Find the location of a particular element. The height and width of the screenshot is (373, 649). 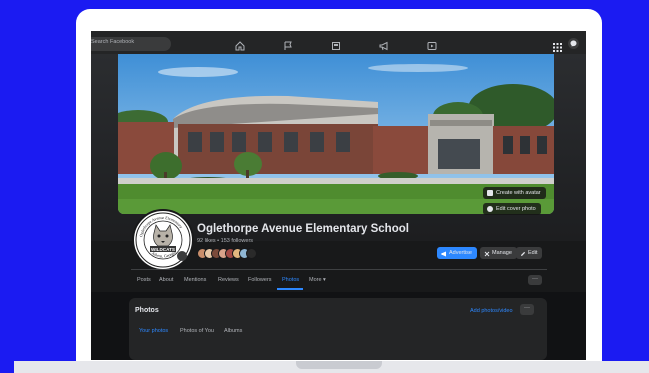

page-title: Oglethorpe Avenue Elementary School is located at coordinates (303, 229).